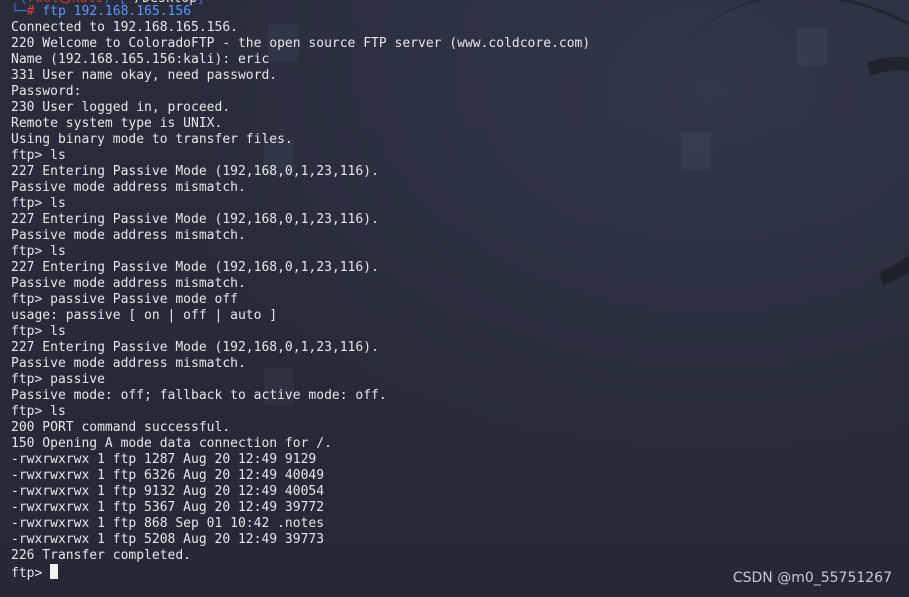 Image resolution: width=909 pixels, height=597 pixels. I want to click on terminal-line: ftp> passive Passive mode off, so click(124, 299).